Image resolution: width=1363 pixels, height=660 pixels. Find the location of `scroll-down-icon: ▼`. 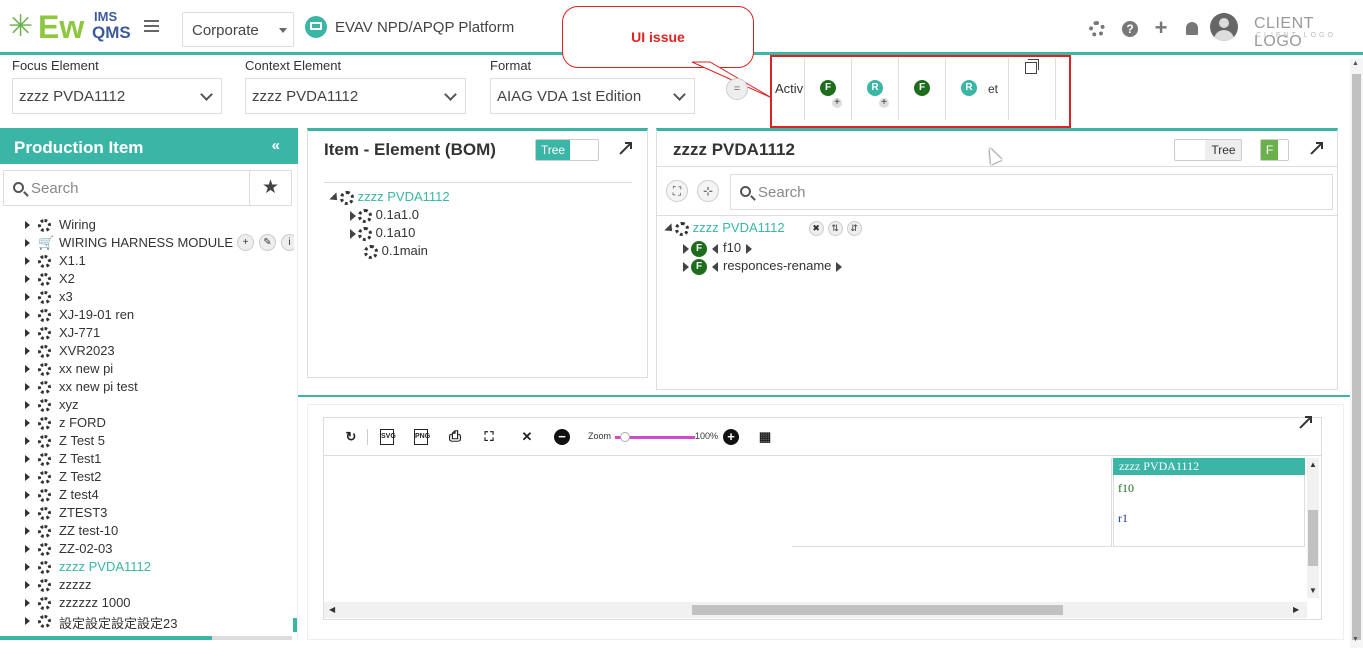

scroll-down-icon: ▼ is located at coordinates (1355, 639).